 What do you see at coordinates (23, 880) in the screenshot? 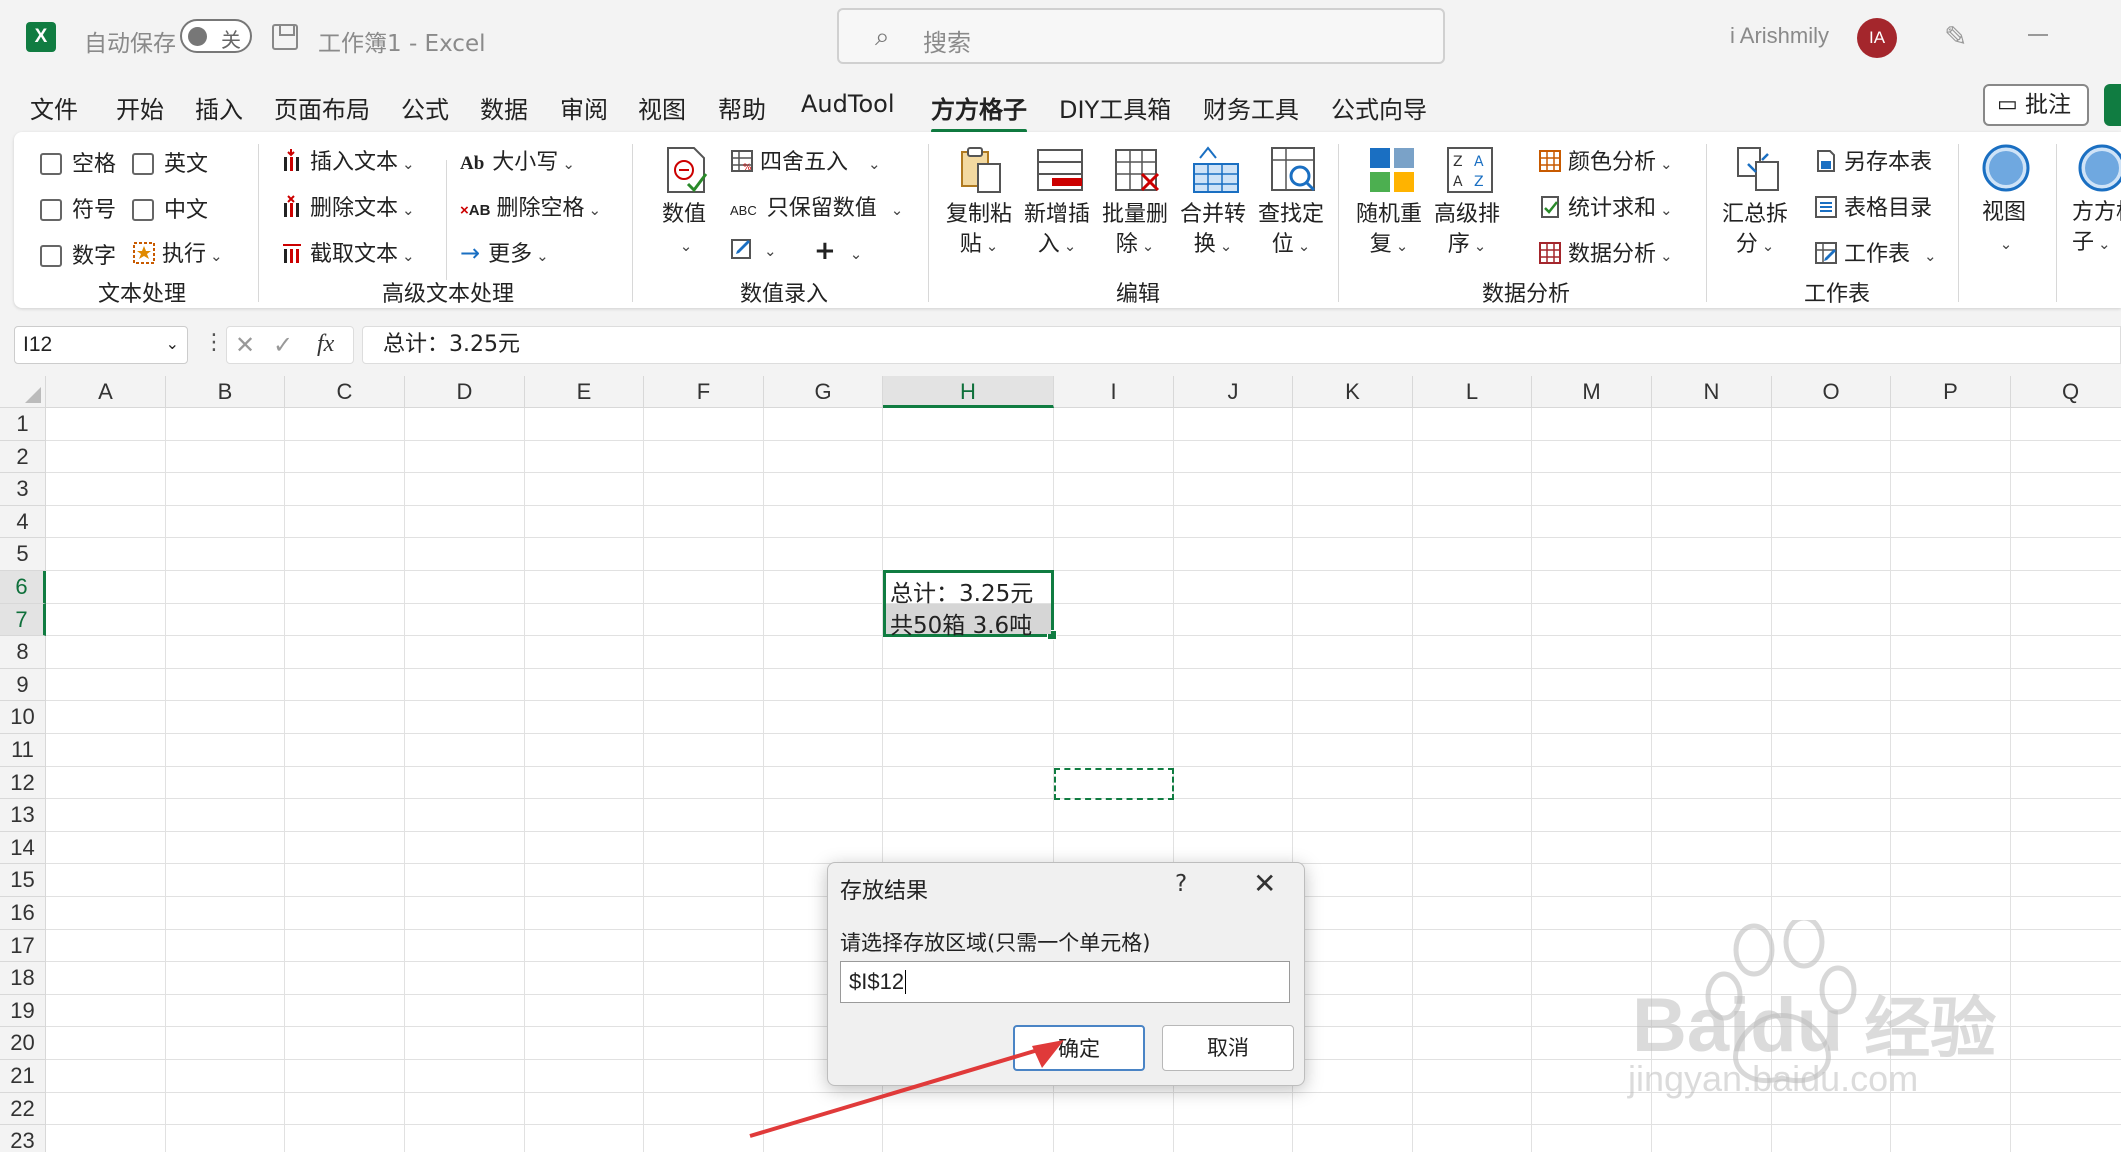
I see `row-header-15: 15` at bounding box center [23, 880].